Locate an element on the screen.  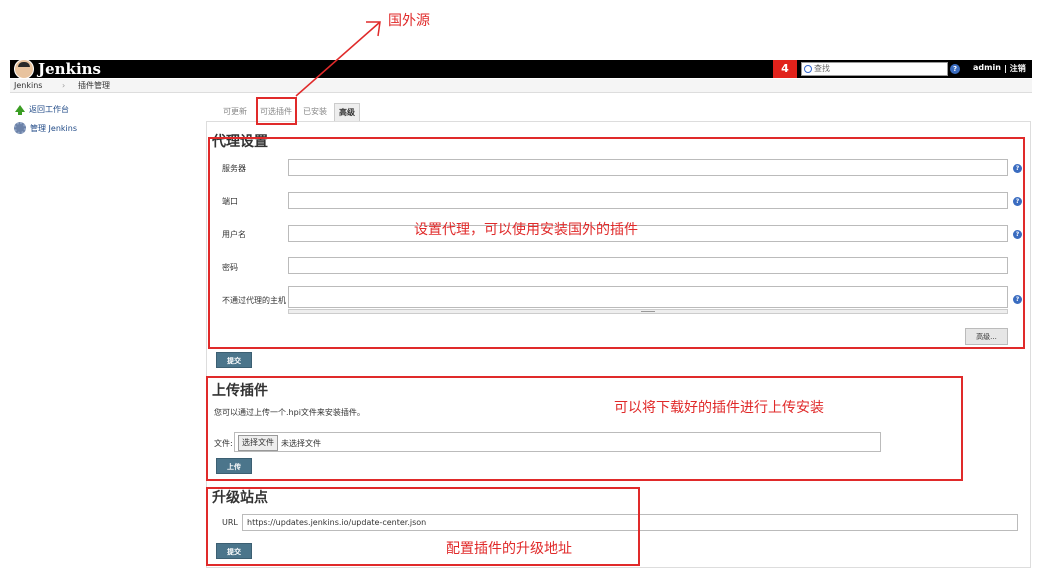
search-placeholder: 查找 is located at coordinates (822, 68).